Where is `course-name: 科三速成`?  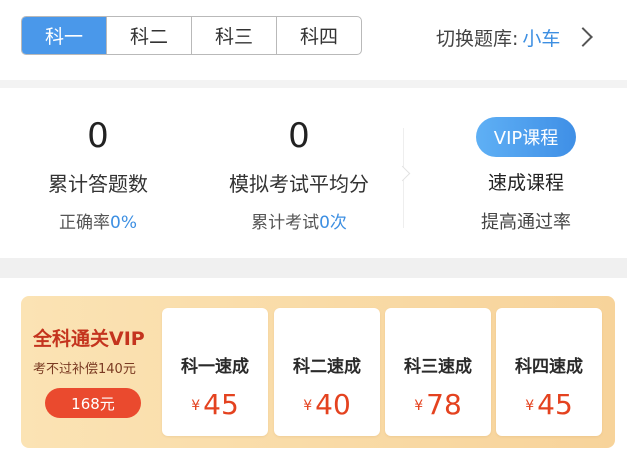 course-name: 科三速成 is located at coordinates (438, 367).